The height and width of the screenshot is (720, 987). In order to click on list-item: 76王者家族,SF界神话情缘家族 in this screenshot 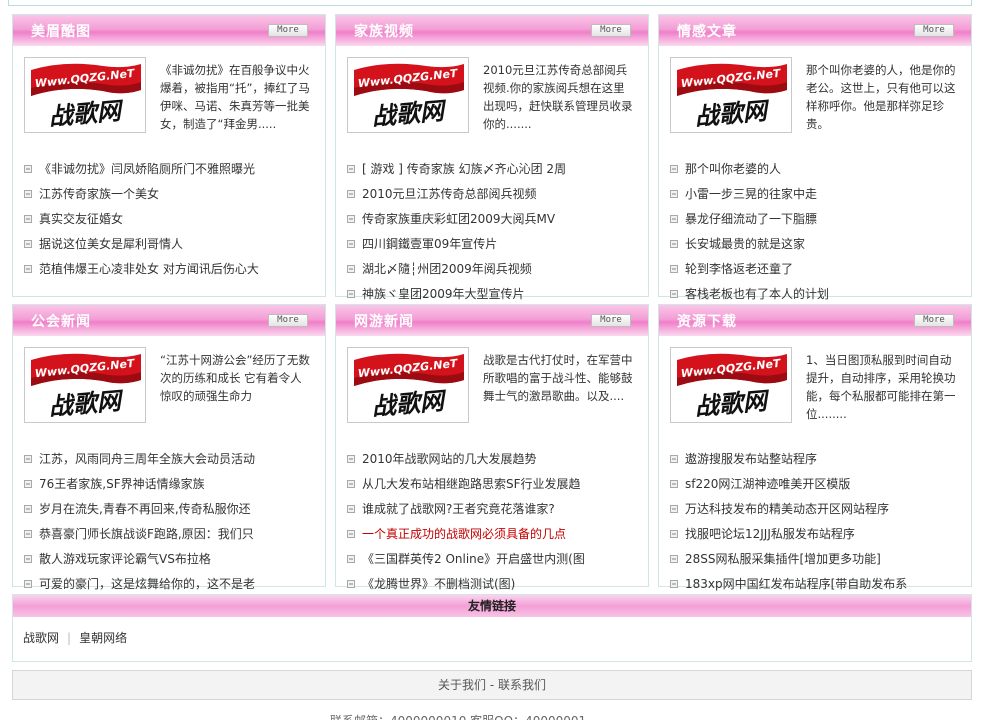, I will do `click(172, 484)`.